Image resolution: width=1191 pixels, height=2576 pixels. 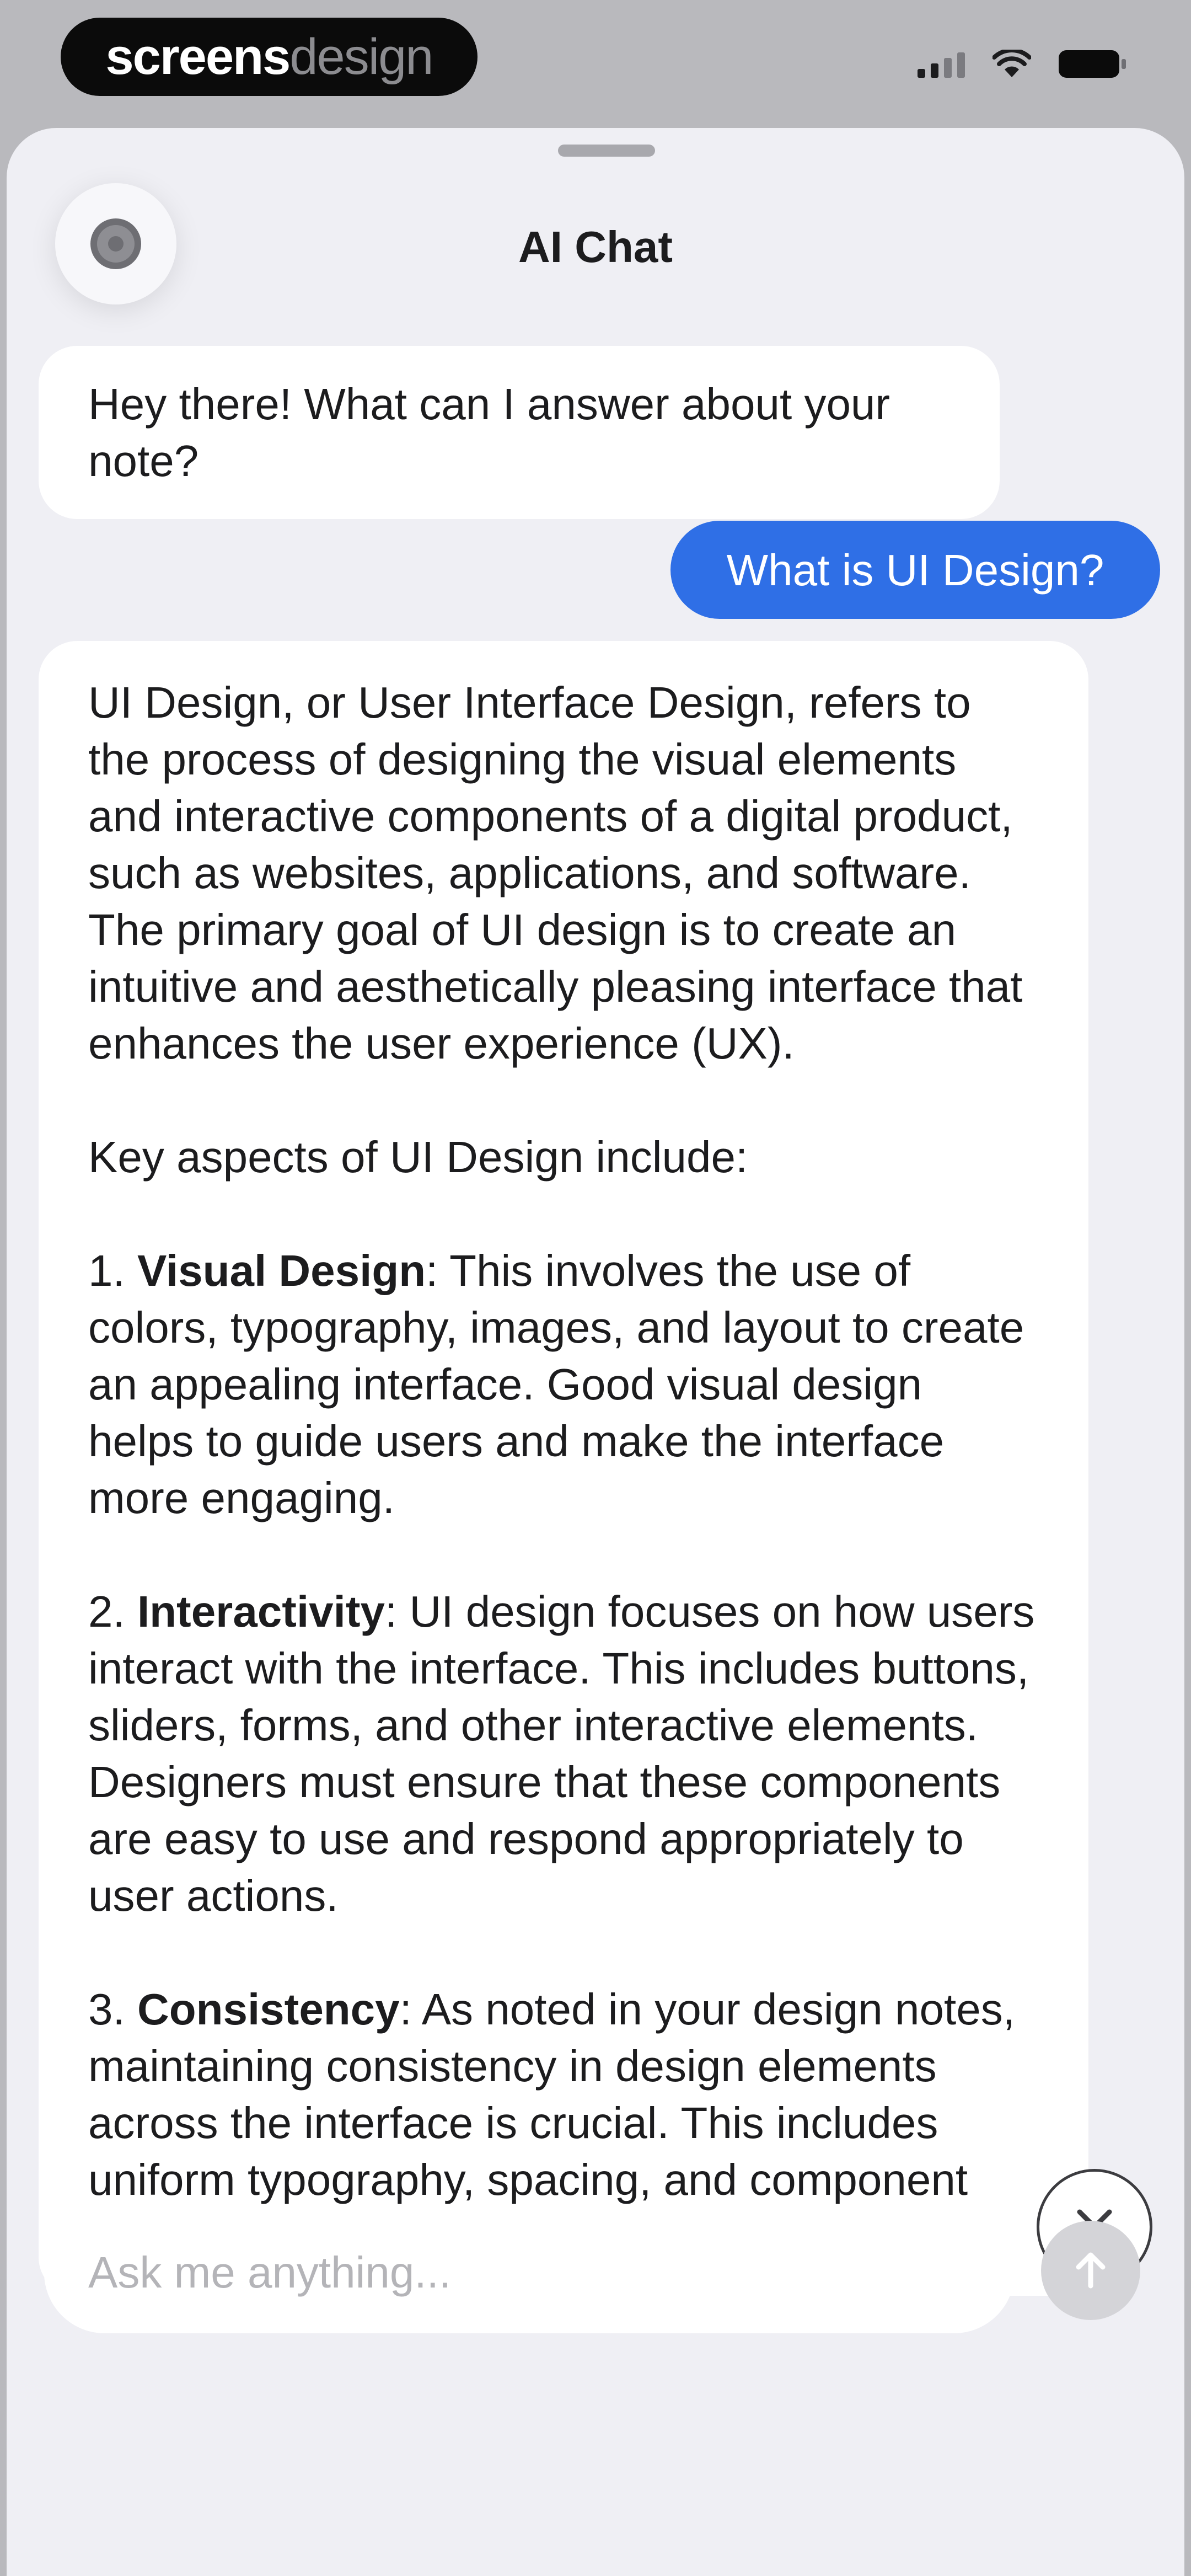 What do you see at coordinates (281, 1270) in the screenshot?
I see `answer-item-title: Visual Design` at bounding box center [281, 1270].